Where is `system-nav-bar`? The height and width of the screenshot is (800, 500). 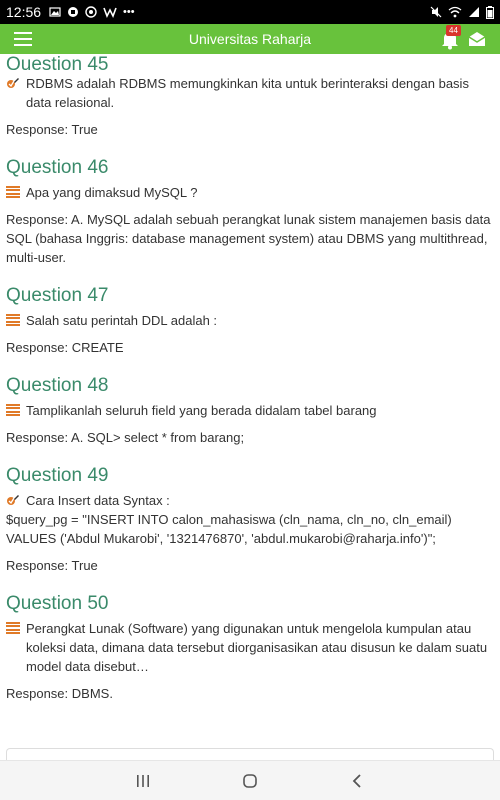 system-nav-bar is located at coordinates (250, 780).